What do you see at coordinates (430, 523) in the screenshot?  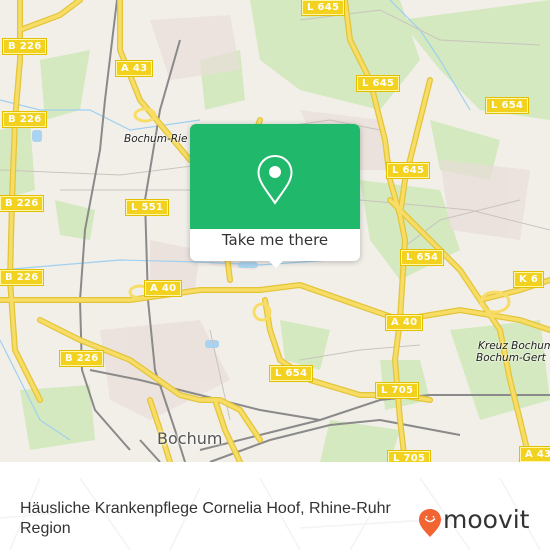 I see `moovit-pin-icon` at bounding box center [430, 523].